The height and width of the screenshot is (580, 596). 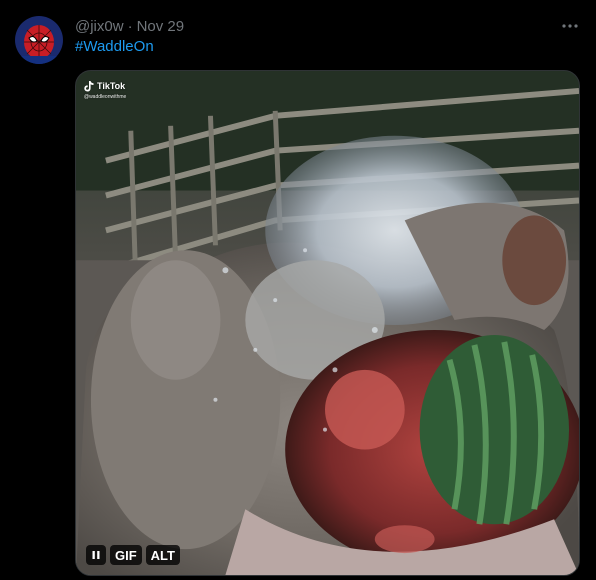 What do you see at coordinates (111, 86) in the screenshot?
I see `tiktok-brand-label: TikTok` at bounding box center [111, 86].